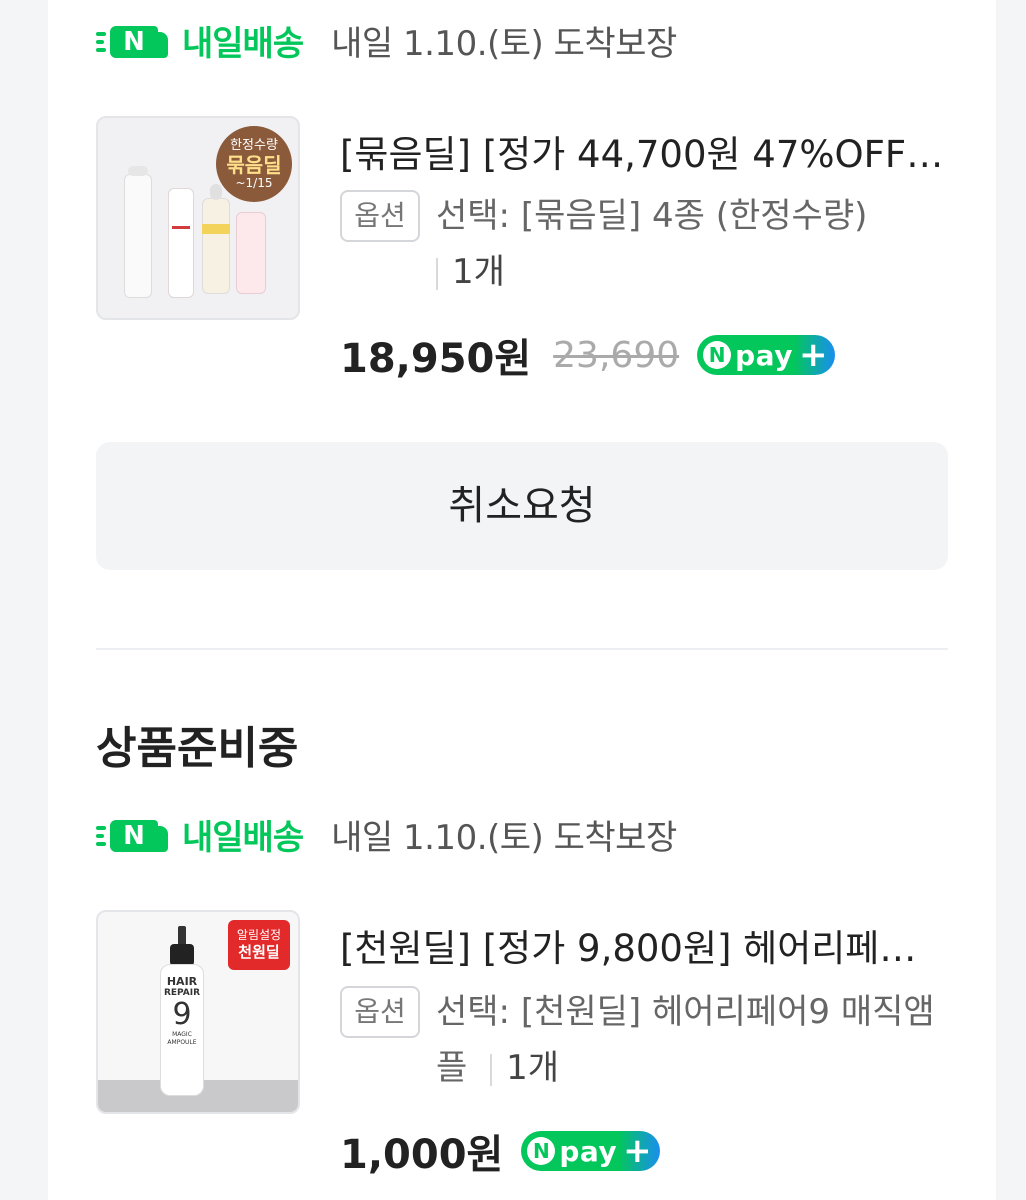 This screenshot has width=1026, height=1200. Describe the element at coordinates (645, 945) in the screenshot. I see `product-title-2: [천원딜] [정가 9,800원] 헤어리페어9 매직앰플` at that location.